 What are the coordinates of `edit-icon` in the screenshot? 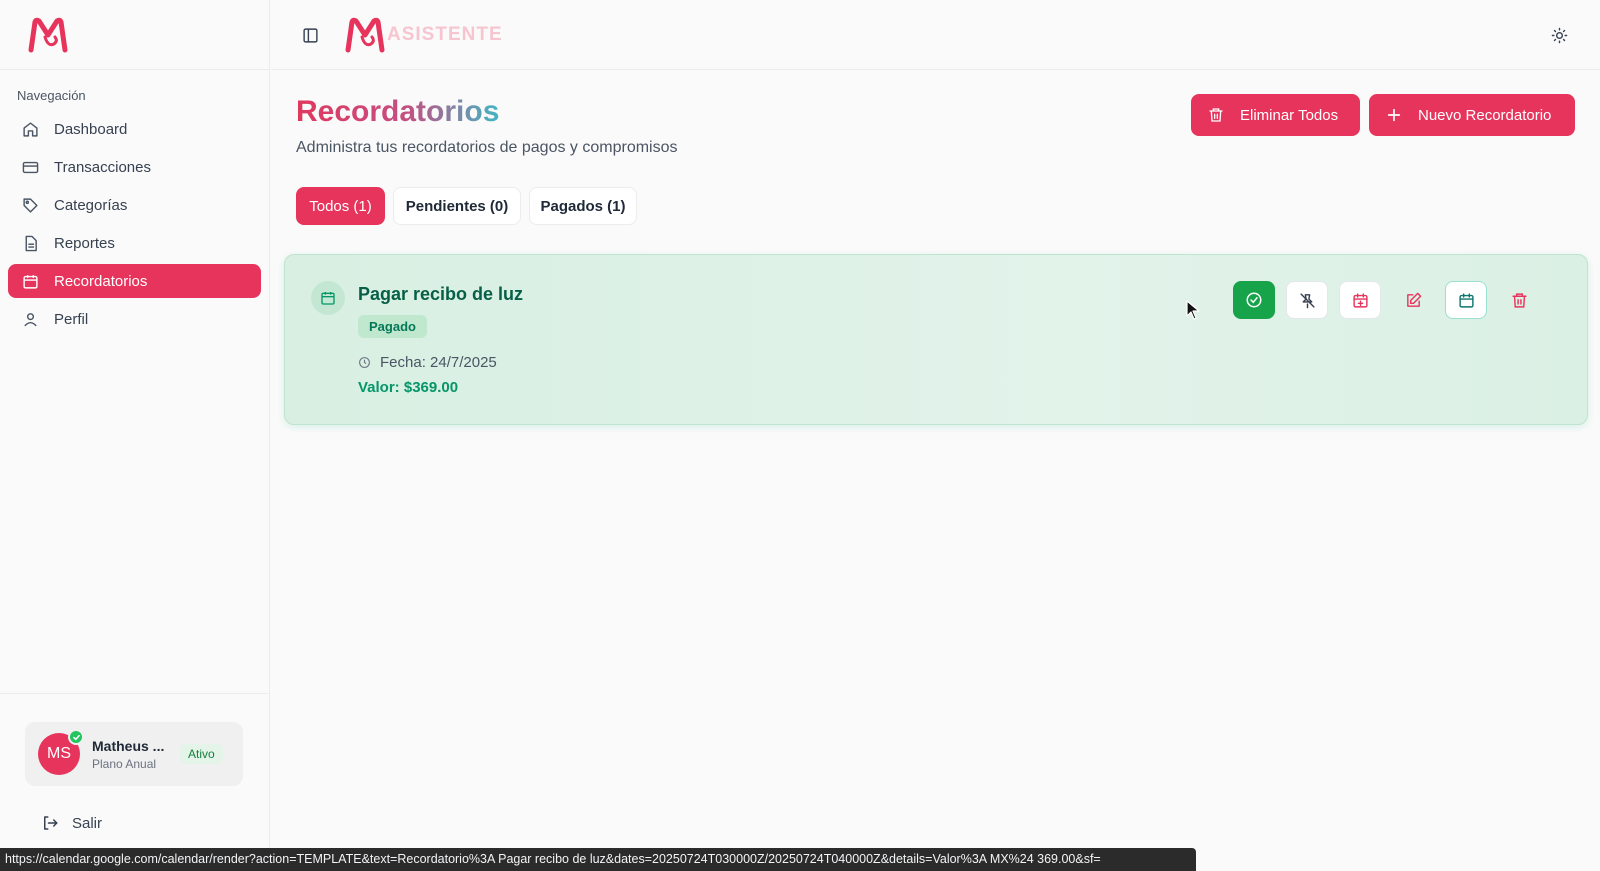 It's located at (1413, 299).